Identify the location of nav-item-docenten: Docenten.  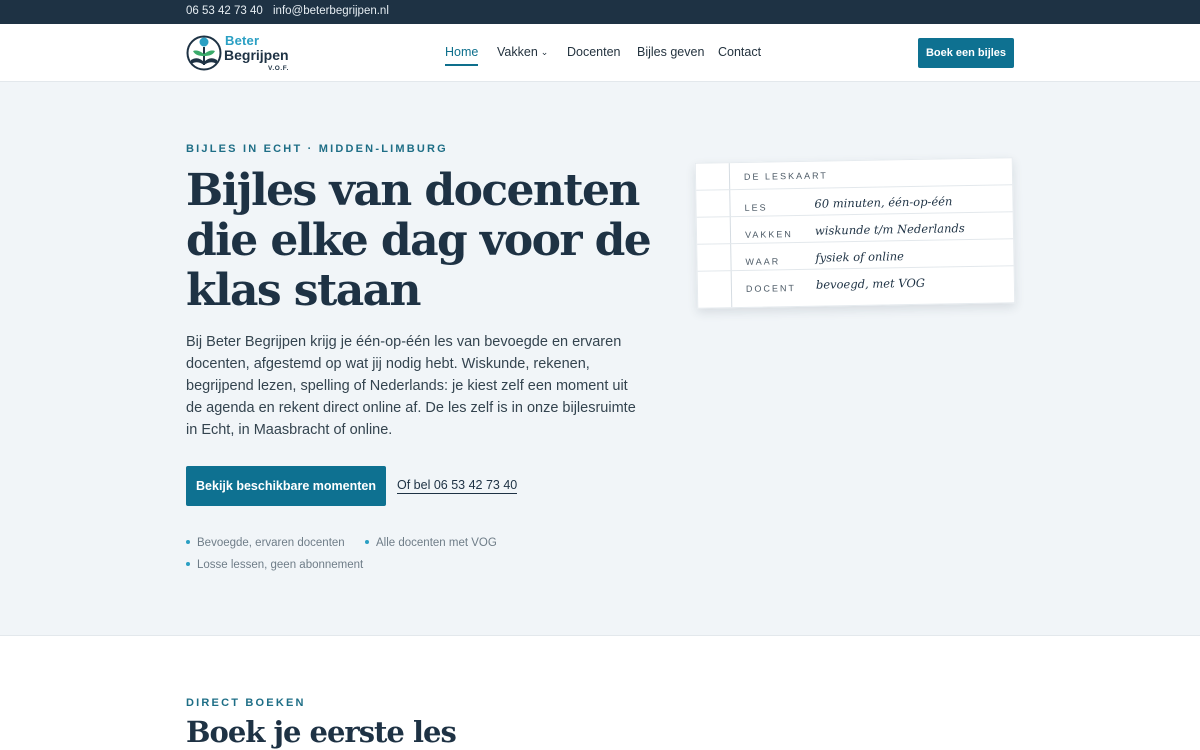
(594, 52).